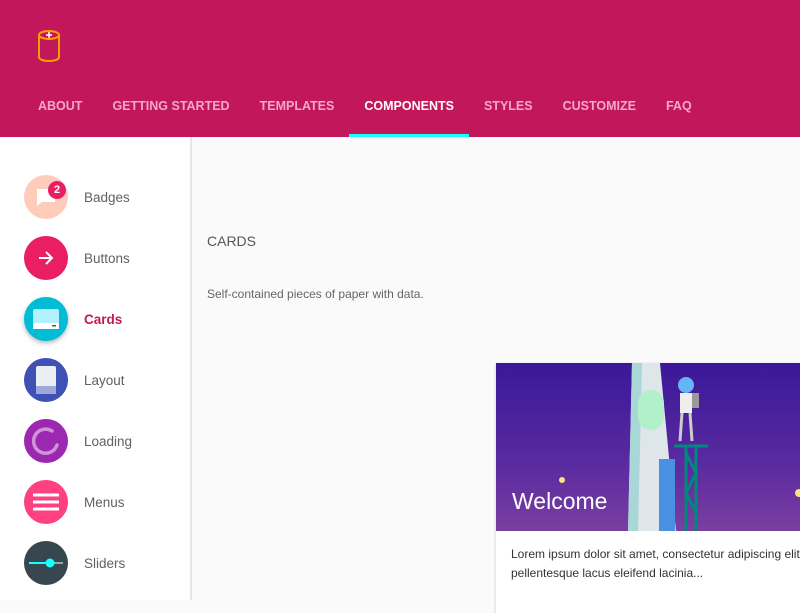 The height and width of the screenshot is (613, 800). What do you see at coordinates (78, 441) in the screenshot?
I see `sidebar-item-loading: Loading` at bounding box center [78, 441].